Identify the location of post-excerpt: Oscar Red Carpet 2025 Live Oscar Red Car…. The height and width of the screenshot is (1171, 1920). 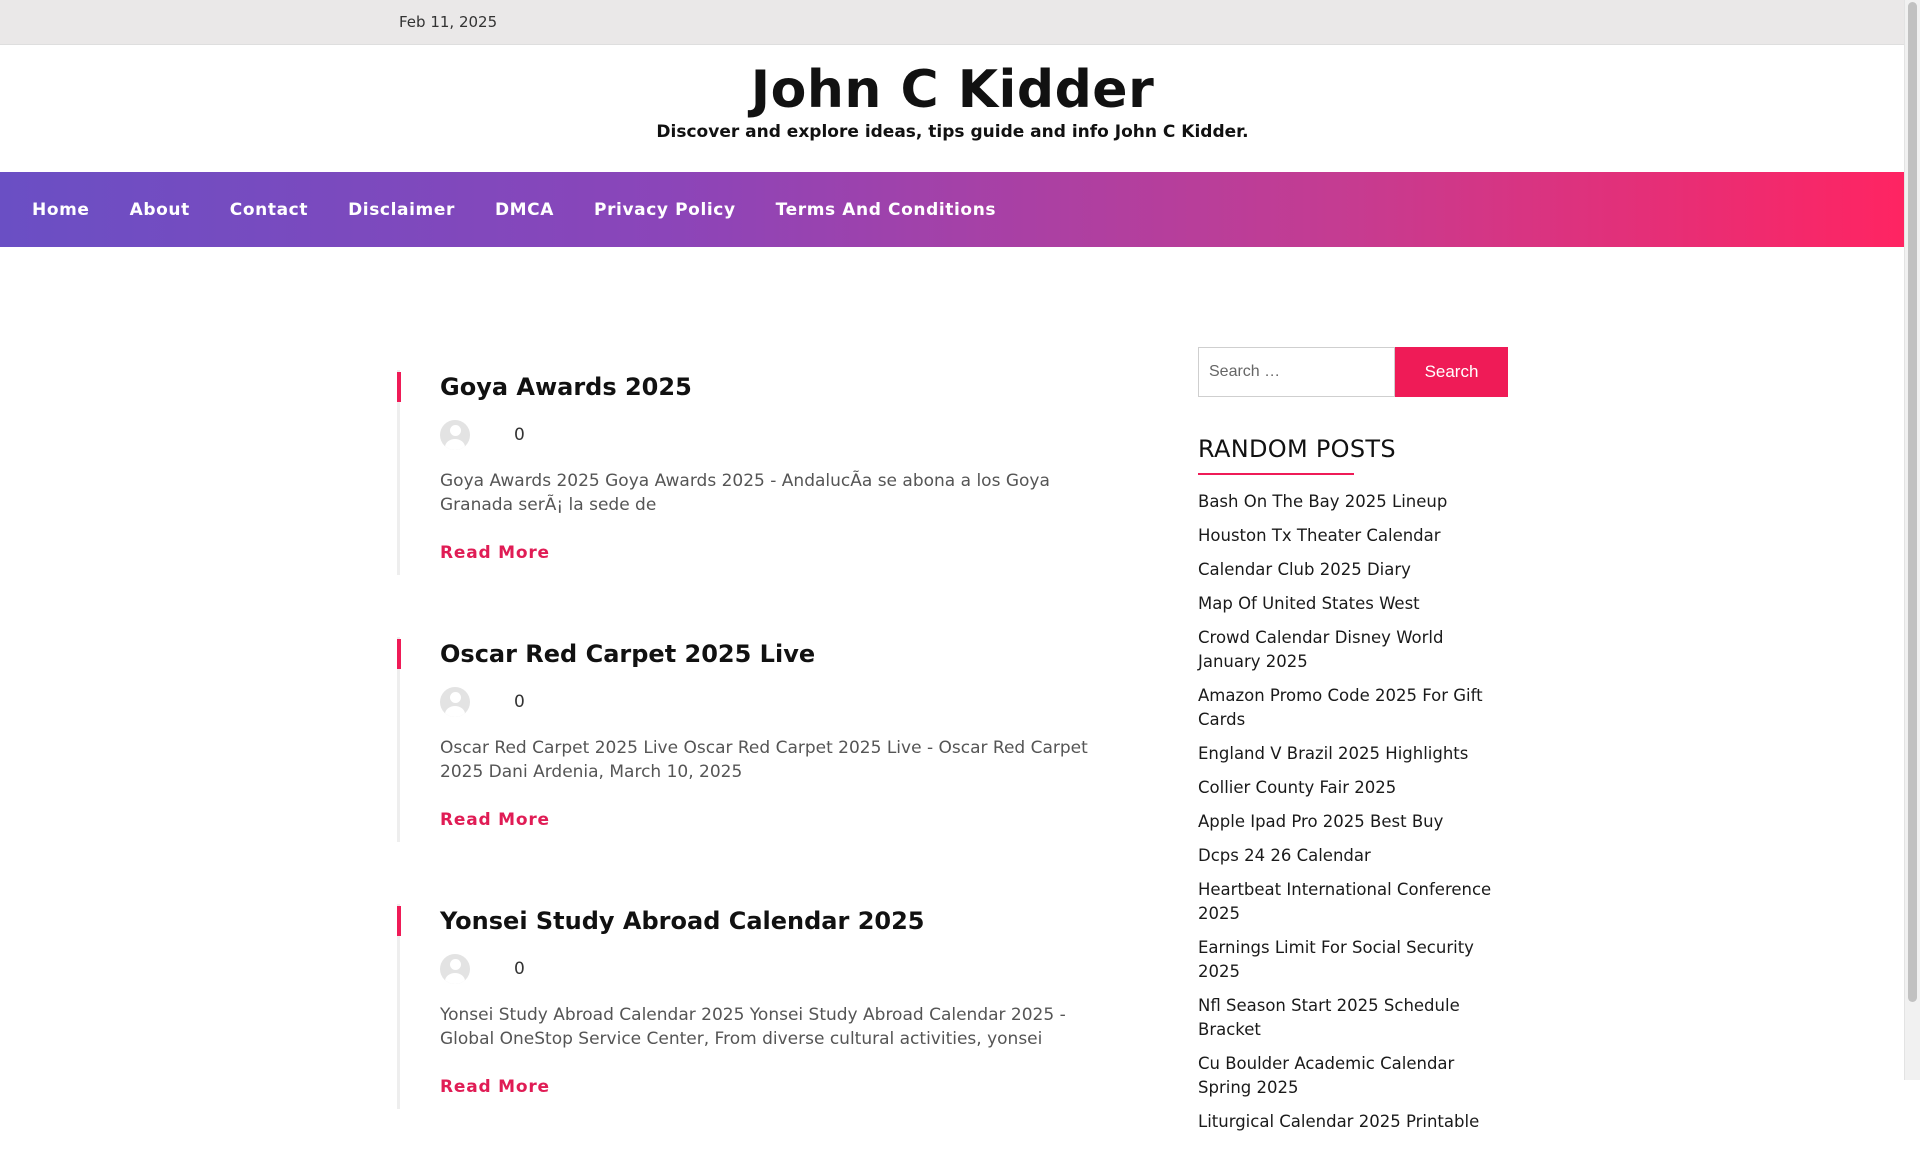
(764, 760).